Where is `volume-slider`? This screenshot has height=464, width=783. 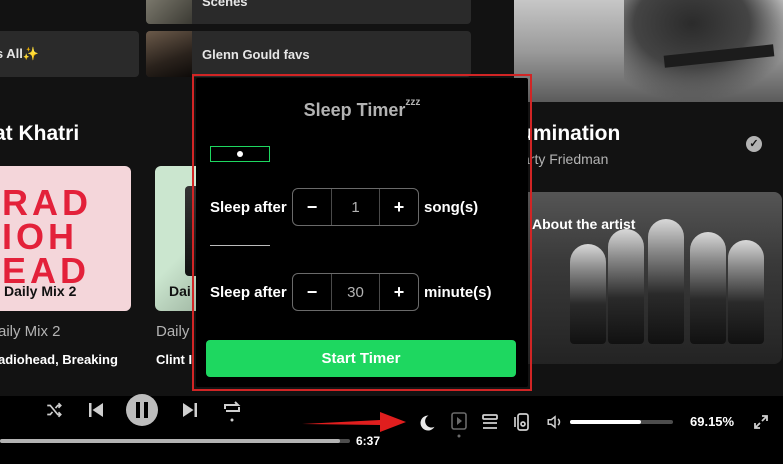 volume-slider is located at coordinates (621, 422).